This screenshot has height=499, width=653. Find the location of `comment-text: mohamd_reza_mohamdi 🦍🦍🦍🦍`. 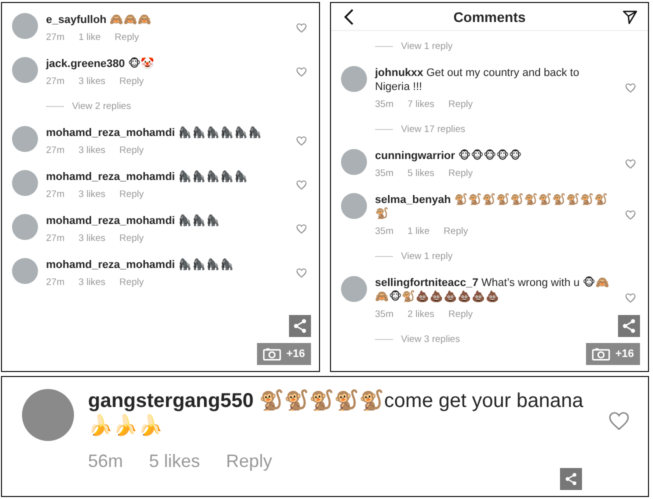

comment-text: mohamd_reza_mohamdi 🦍🦍🦍🦍 is located at coordinates (141, 265).